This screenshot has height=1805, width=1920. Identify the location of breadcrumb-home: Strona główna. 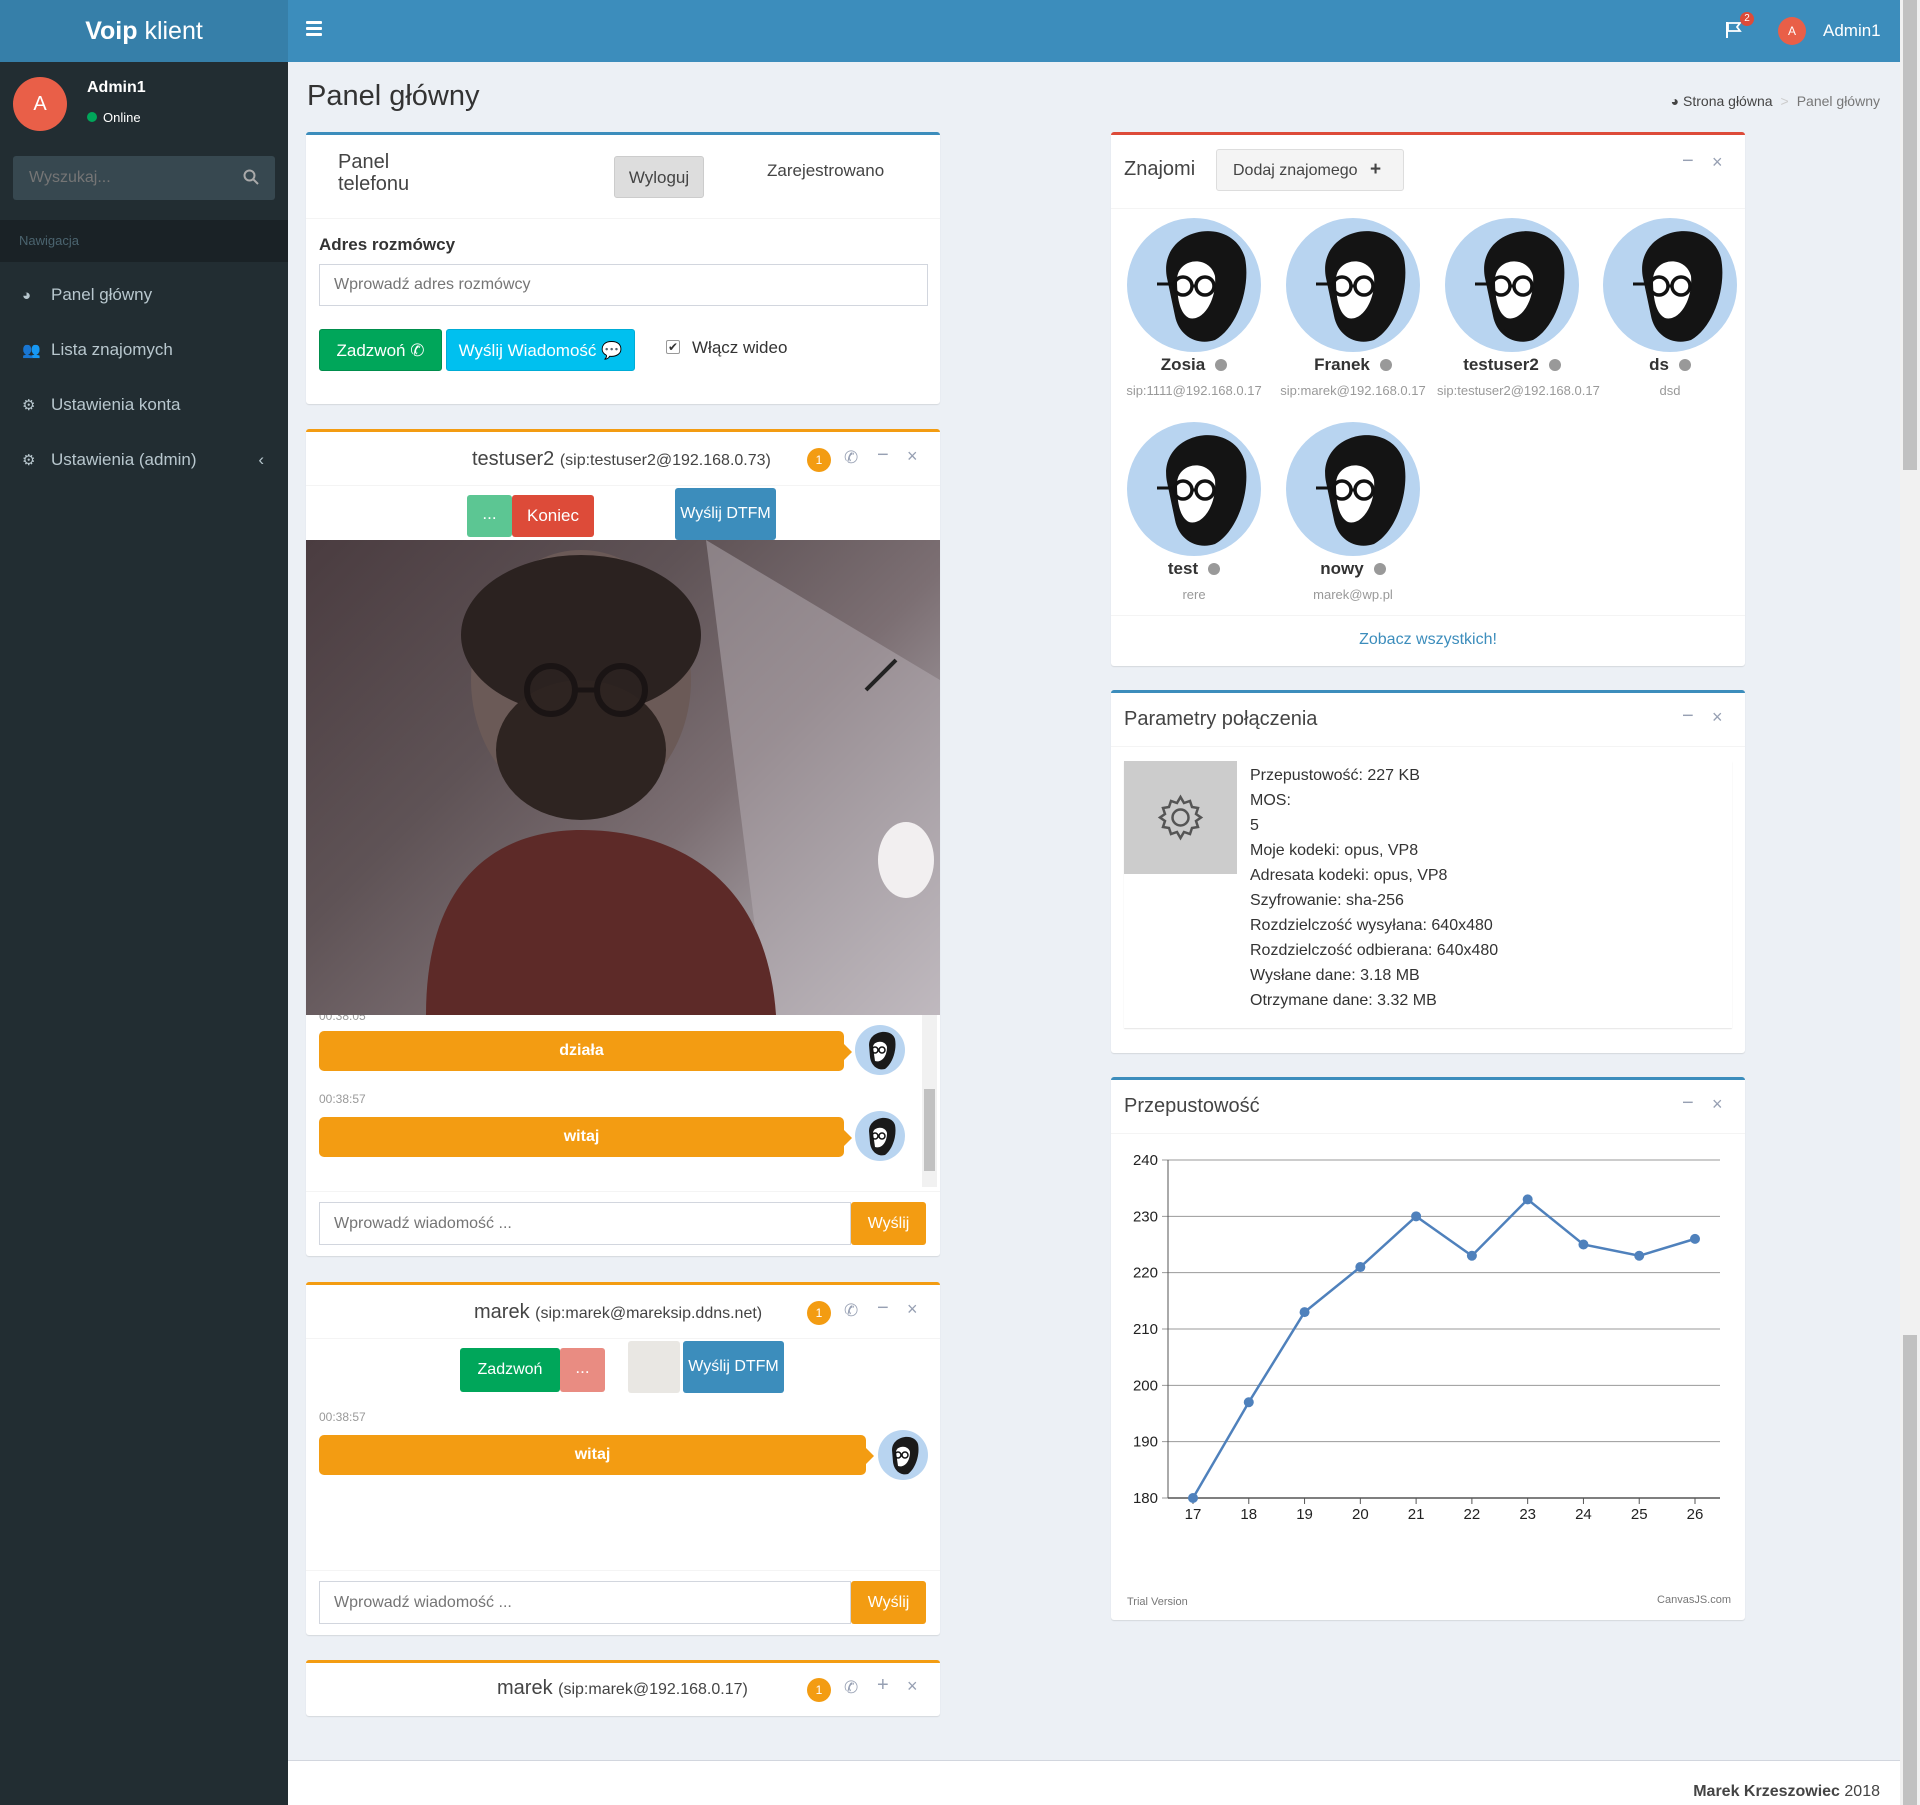
(1728, 101).